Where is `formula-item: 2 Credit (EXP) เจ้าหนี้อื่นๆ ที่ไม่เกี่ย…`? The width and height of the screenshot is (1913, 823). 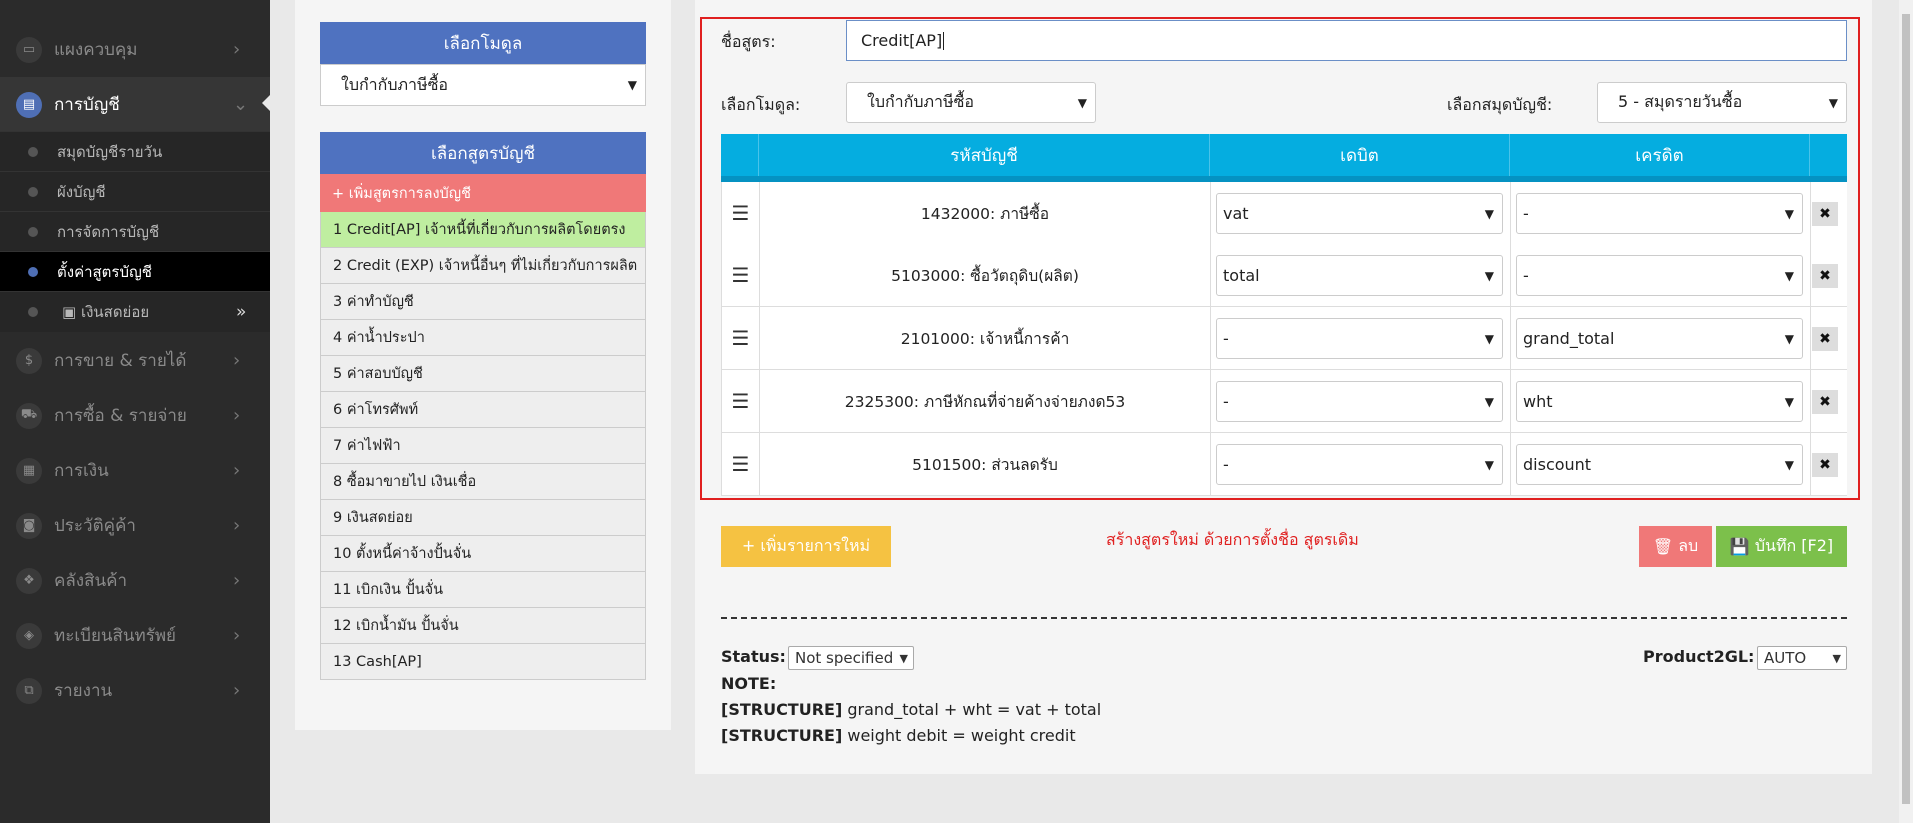 formula-item: 2 Credit (EXP) เจ้าหนี้อื่นๆ ที่ไม่เกี่ย… is located at coordinates (483, 266).